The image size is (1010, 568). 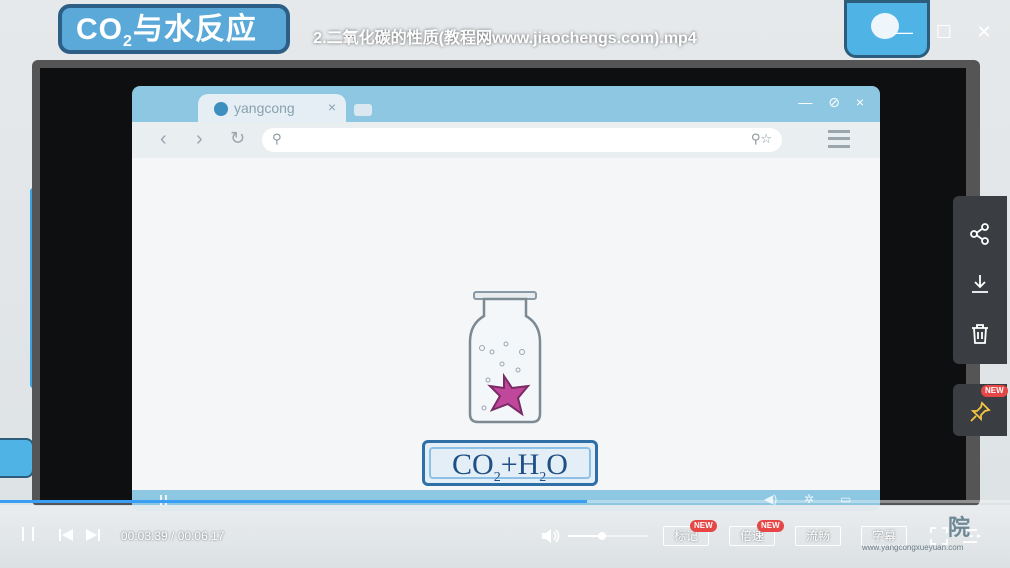 What do you see at coordinates (520, 464) in the screenshot?
I see `formula-plus-h: +H` at bounding box center [520, 464].